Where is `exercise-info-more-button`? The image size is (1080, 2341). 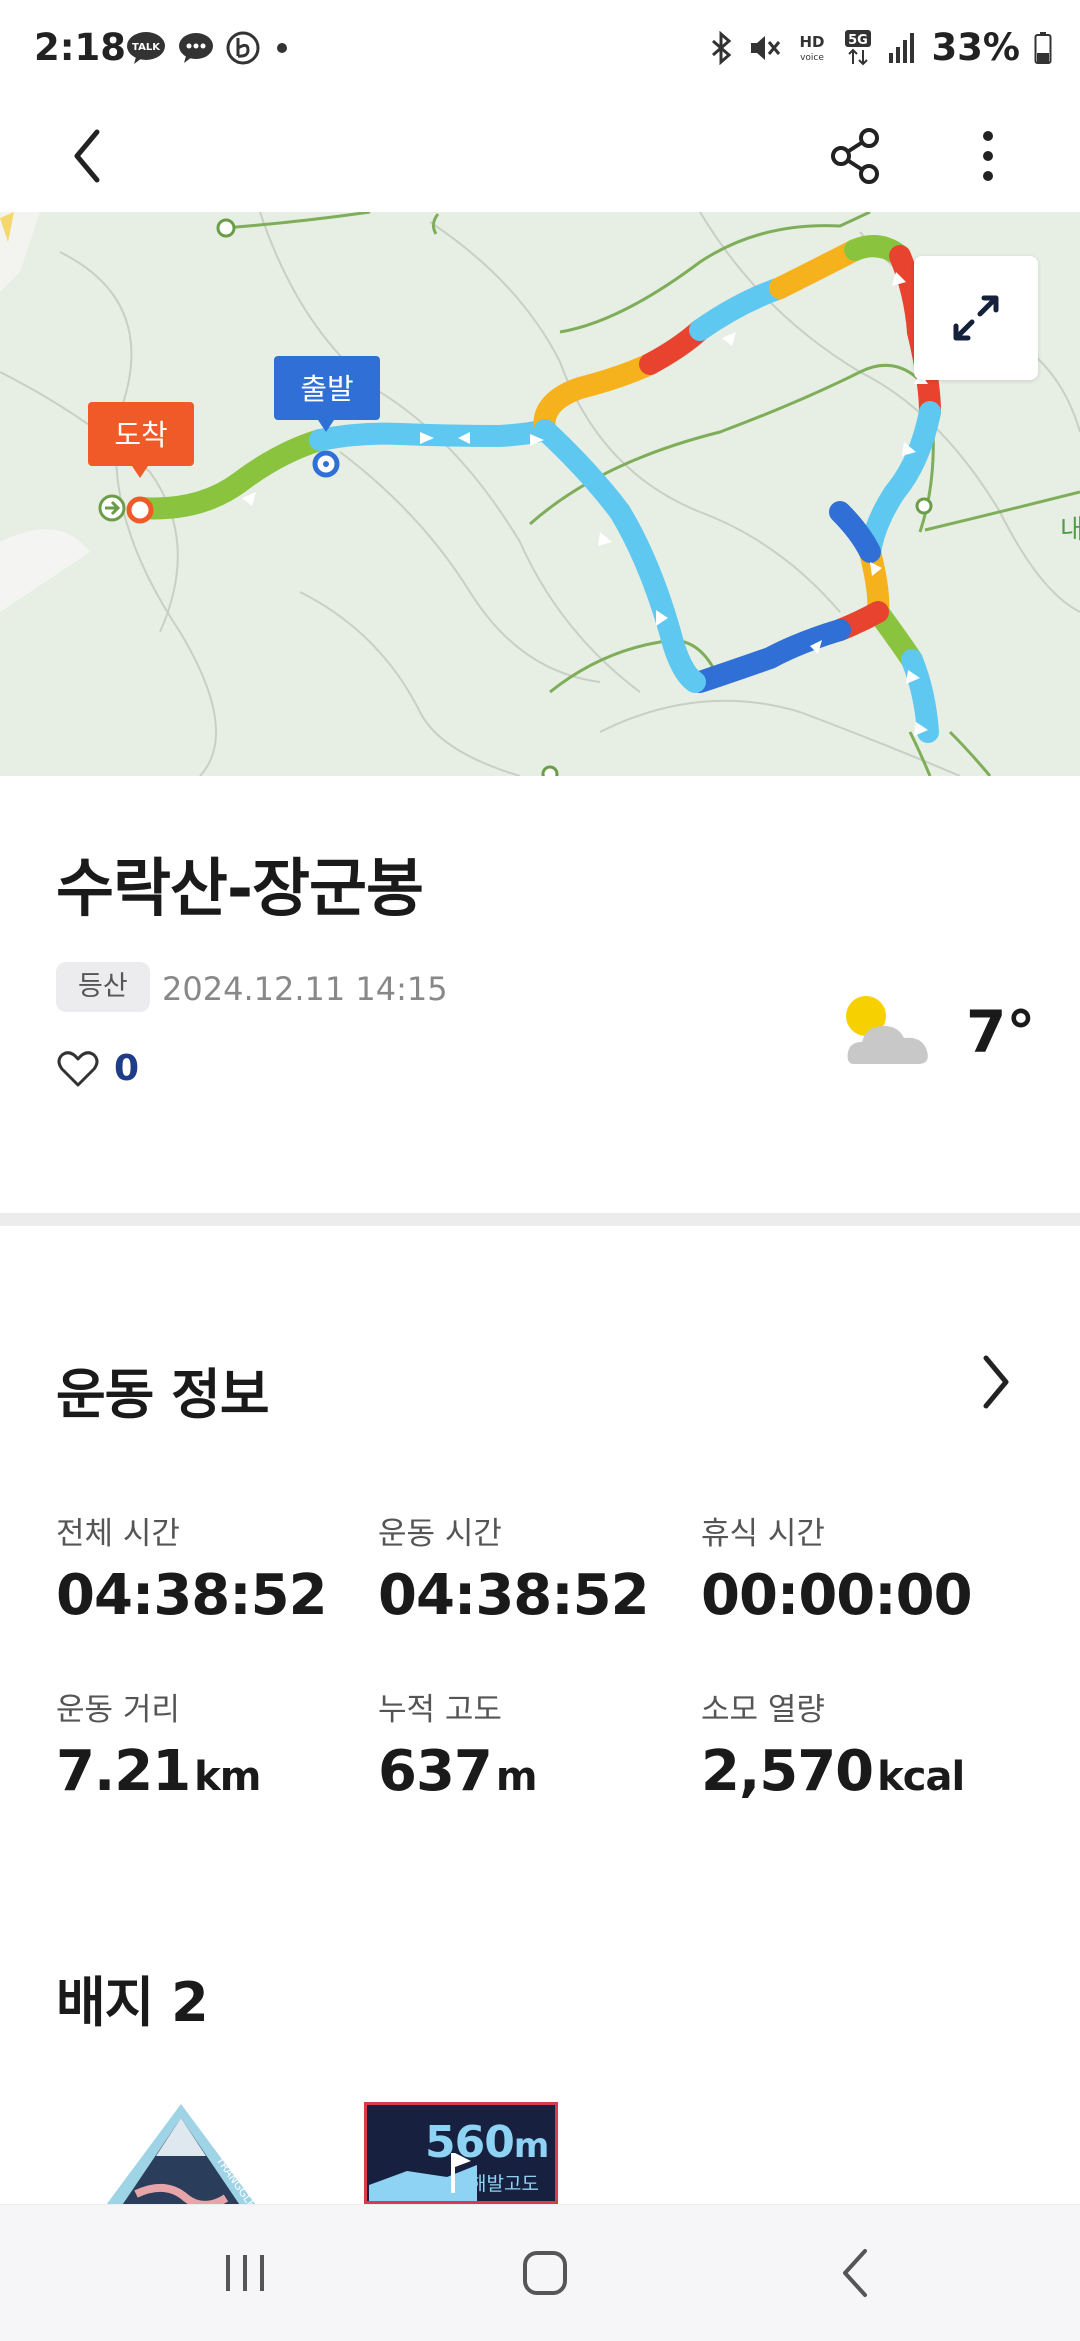 exercise-info-more-button is located at coordinates (996, 1382).